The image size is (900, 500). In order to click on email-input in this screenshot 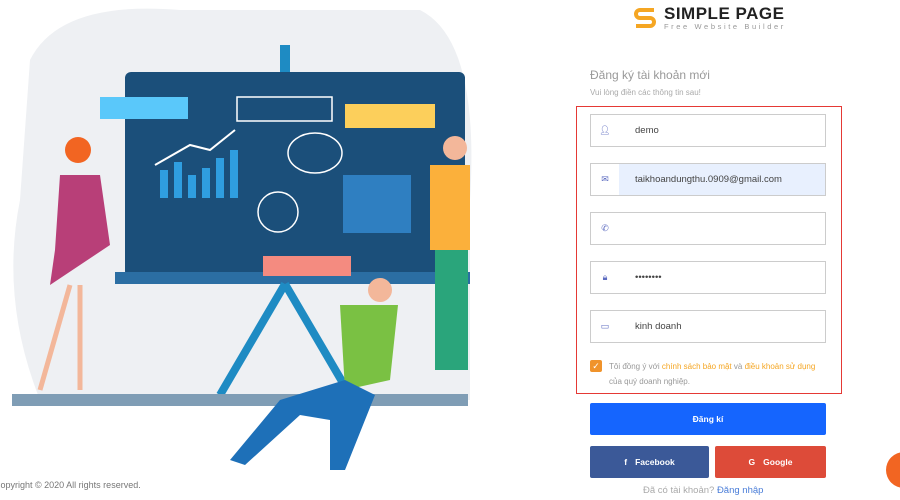, I will do `click(722, 179)`.